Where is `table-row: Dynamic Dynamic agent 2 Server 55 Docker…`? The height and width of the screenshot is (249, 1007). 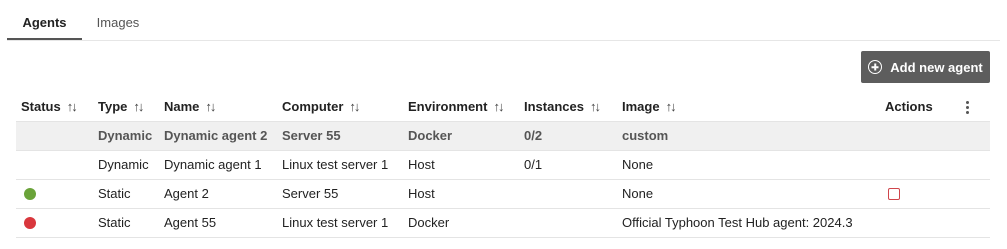
table-row: Dynamic Dynamic agent 2 Server 55 Docker… is located at coordinates (503, 136).